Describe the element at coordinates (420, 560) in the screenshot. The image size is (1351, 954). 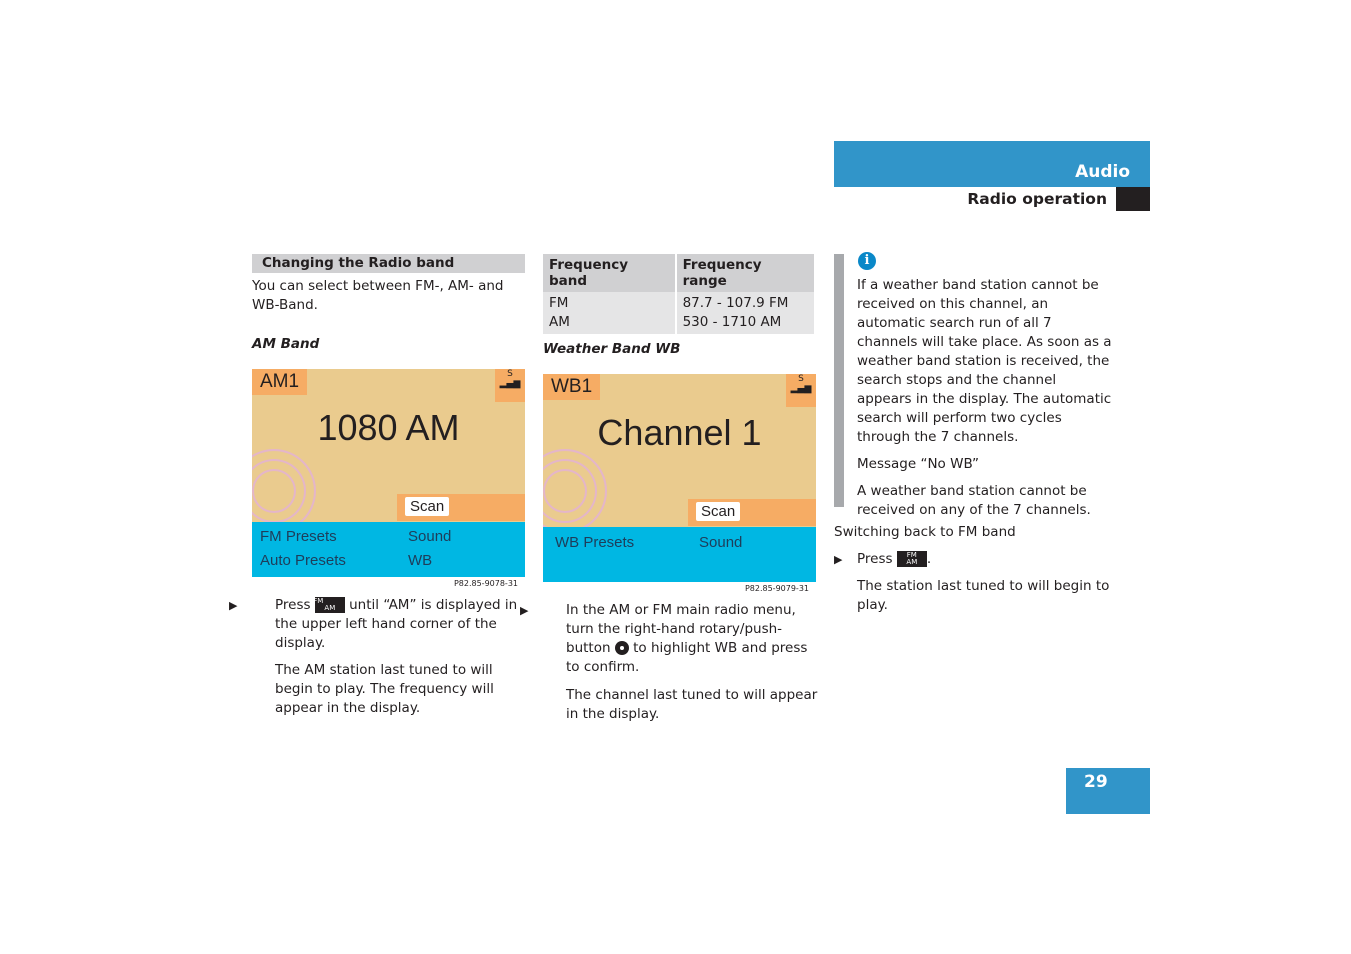
I see `menu-wb: WB` at that location.